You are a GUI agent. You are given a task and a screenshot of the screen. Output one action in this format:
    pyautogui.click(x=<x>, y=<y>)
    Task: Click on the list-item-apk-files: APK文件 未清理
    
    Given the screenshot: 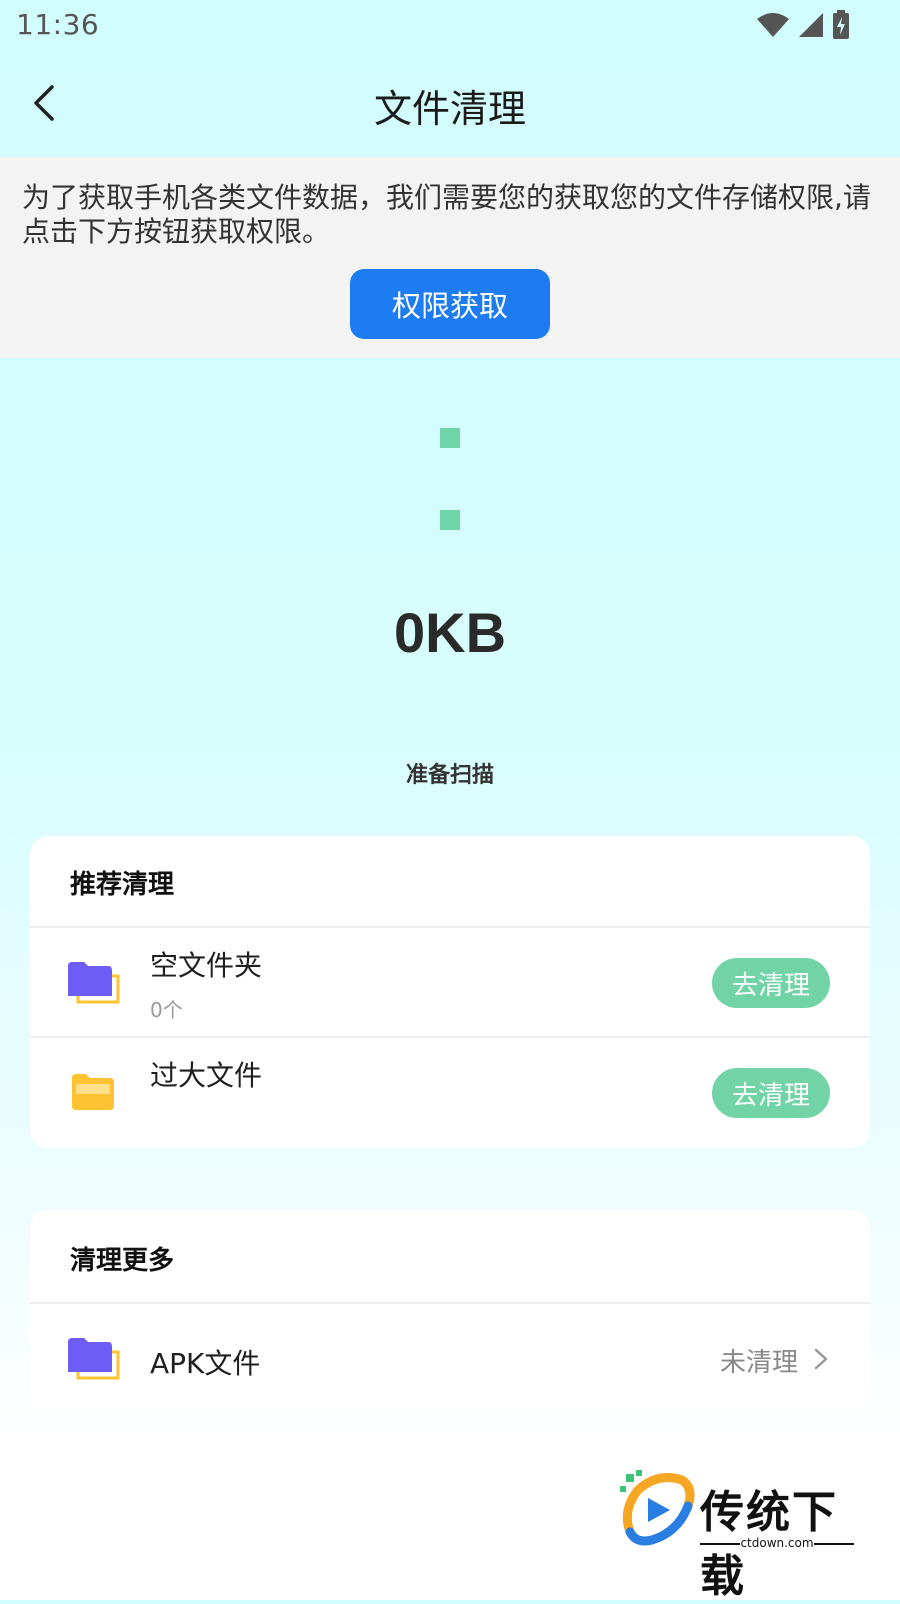 What is the action you would take?
    pyautogui.click(x=450, y=1359)
    